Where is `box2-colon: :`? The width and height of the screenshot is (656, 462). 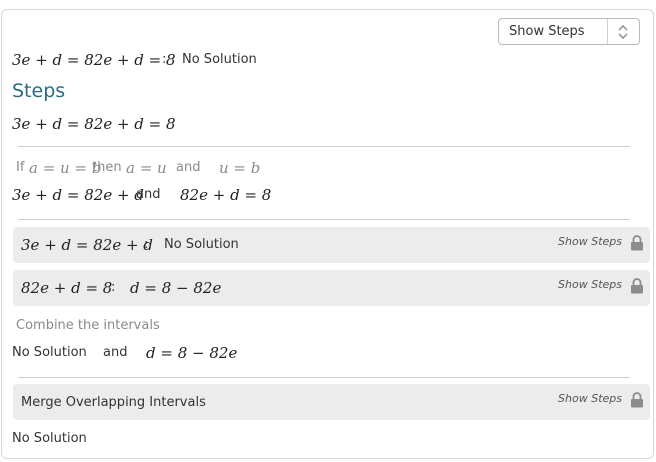 box2-colon: : is located at coordinates (113, 287).